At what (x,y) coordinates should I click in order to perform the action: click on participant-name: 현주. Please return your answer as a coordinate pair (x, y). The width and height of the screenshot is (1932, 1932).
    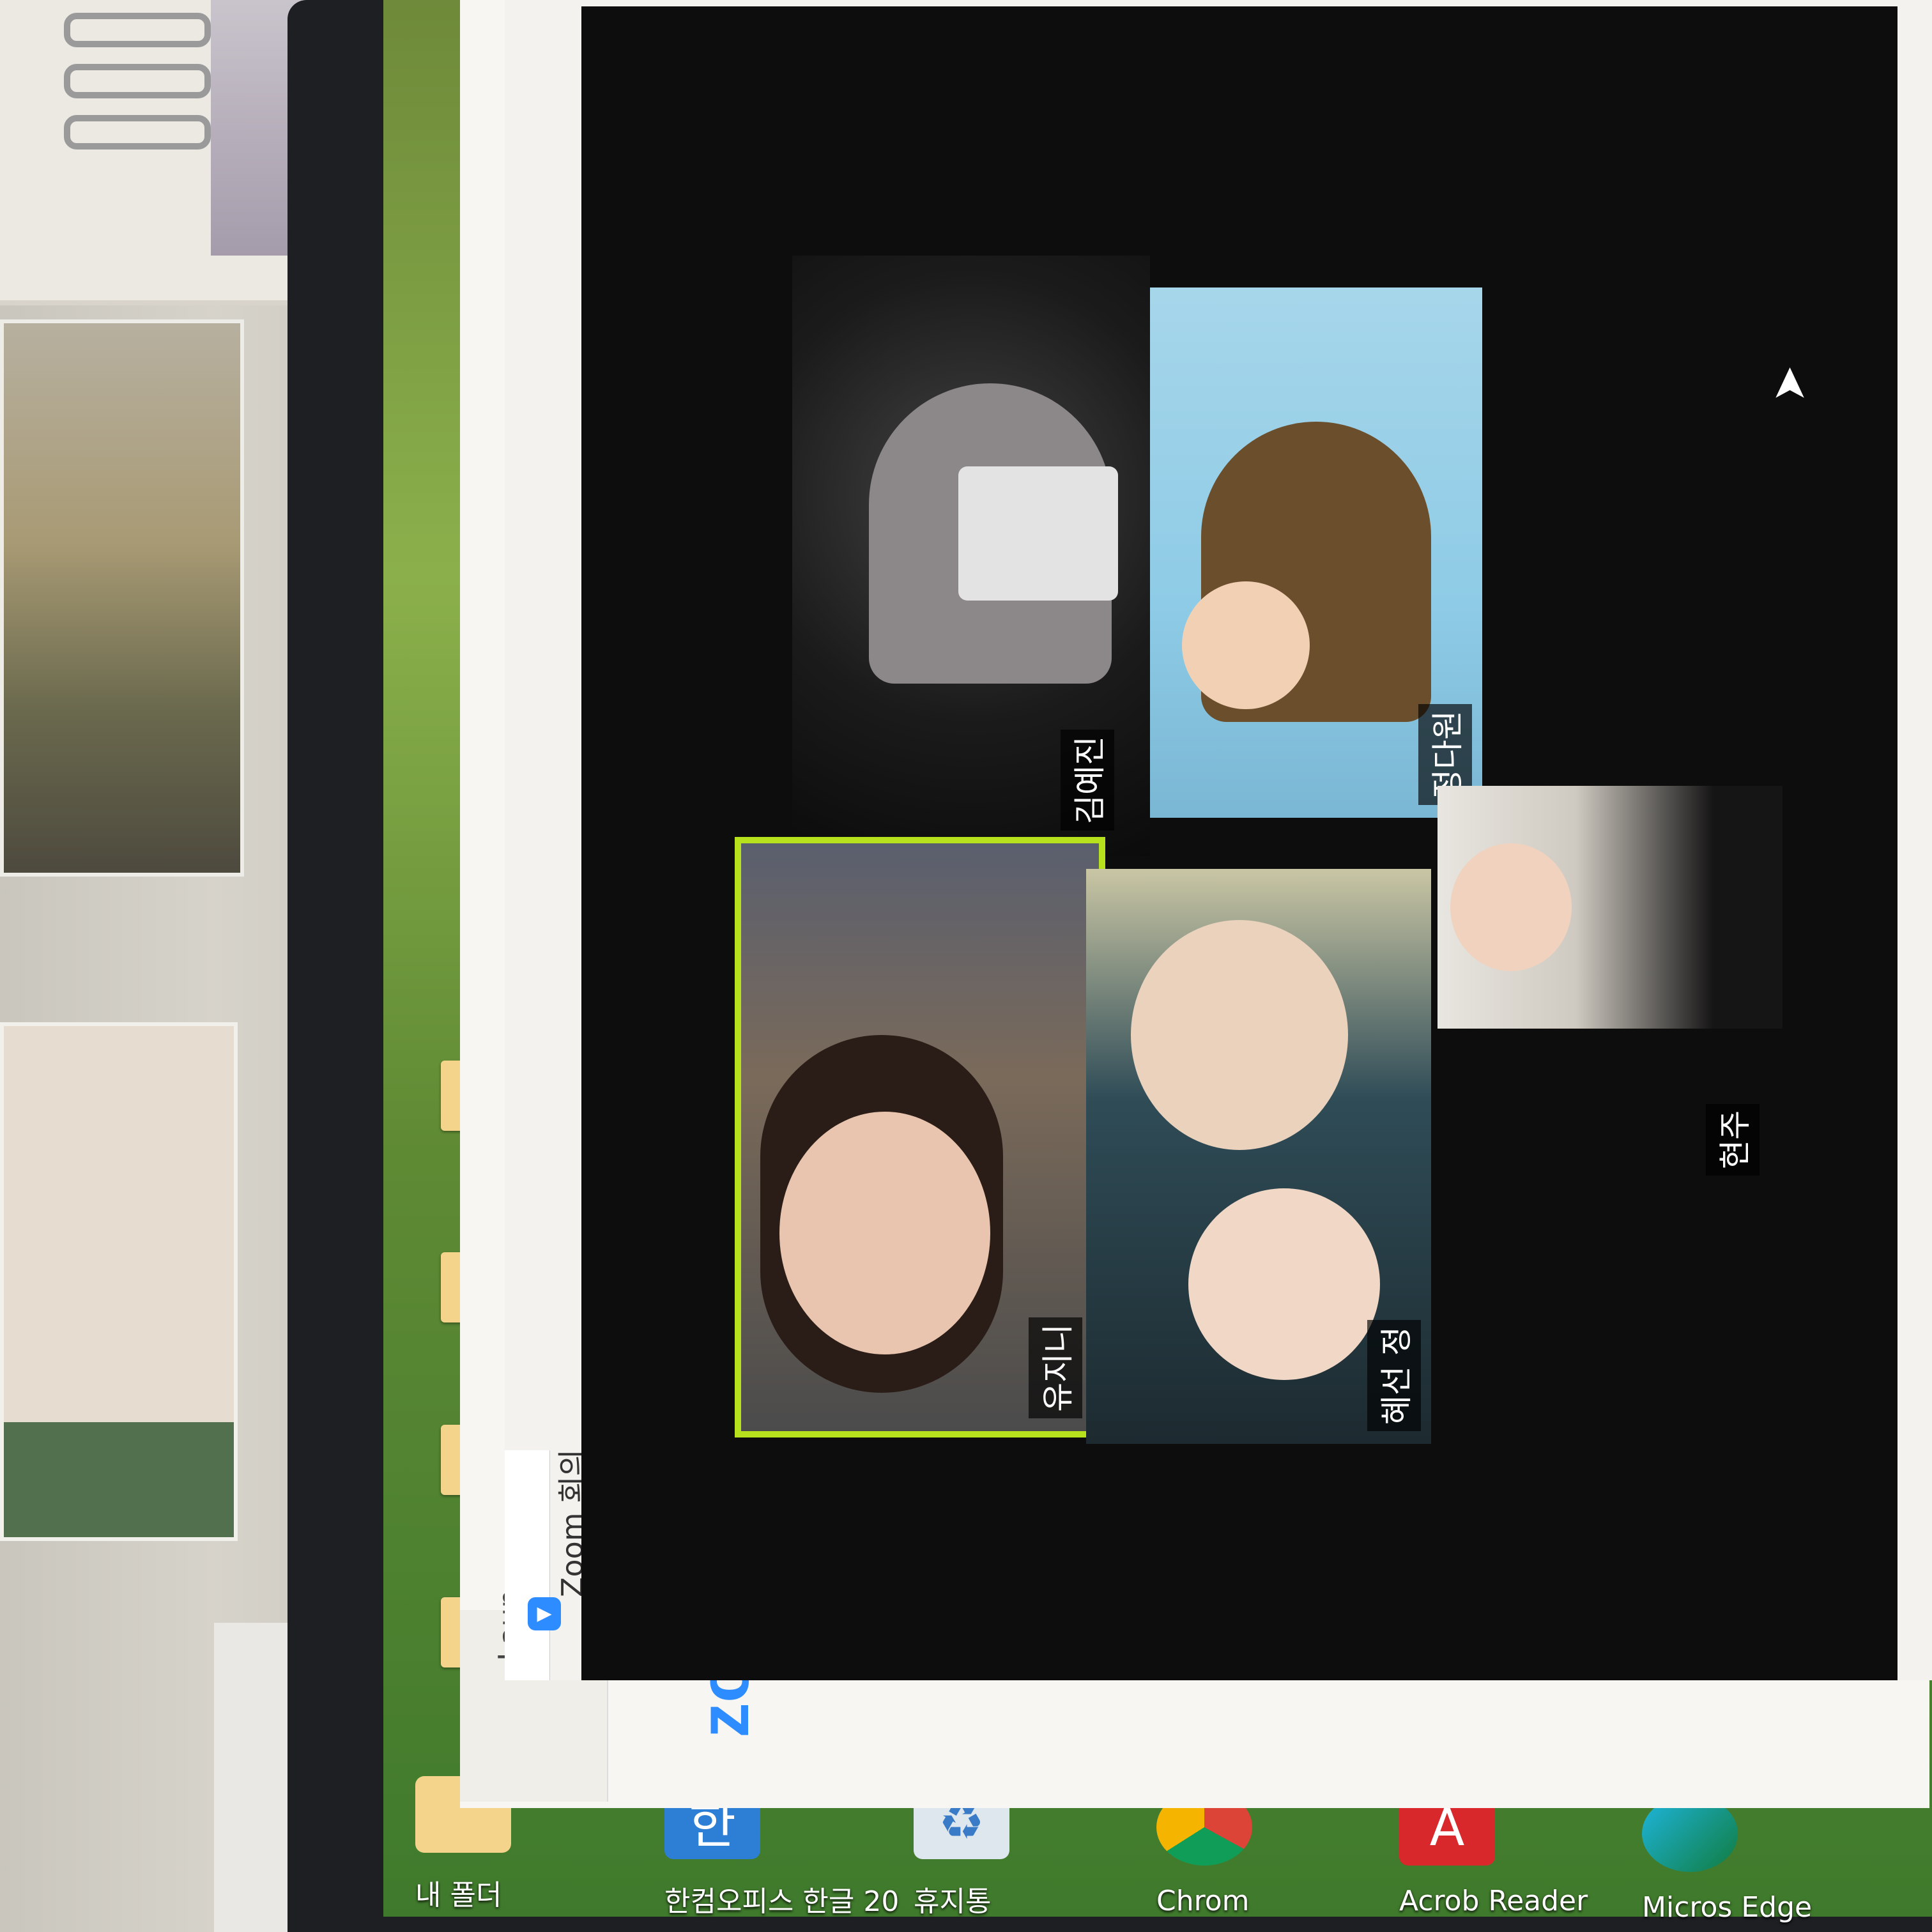
    Looking at the image, I should click on (1732, 1140).